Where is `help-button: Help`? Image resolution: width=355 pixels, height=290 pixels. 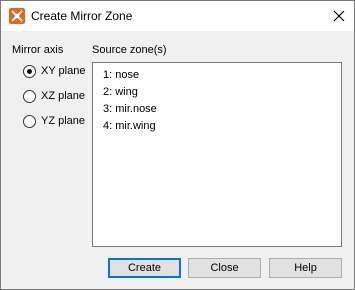
help-button: Help is located at coordinates (305, 268).